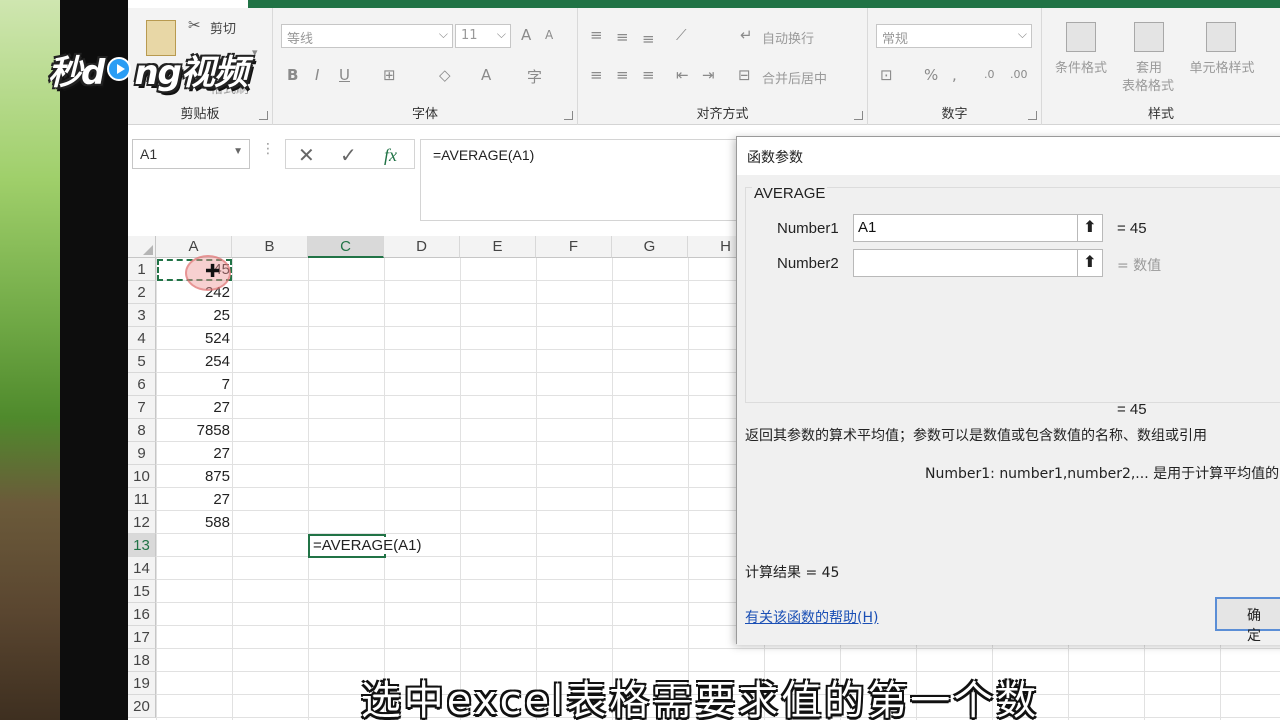 This screenshot has height=720, width=1280. What do you see at coordinates (142, 476) in the screenshot?
I see `row-header: 10` at bounding box center [142, 476].